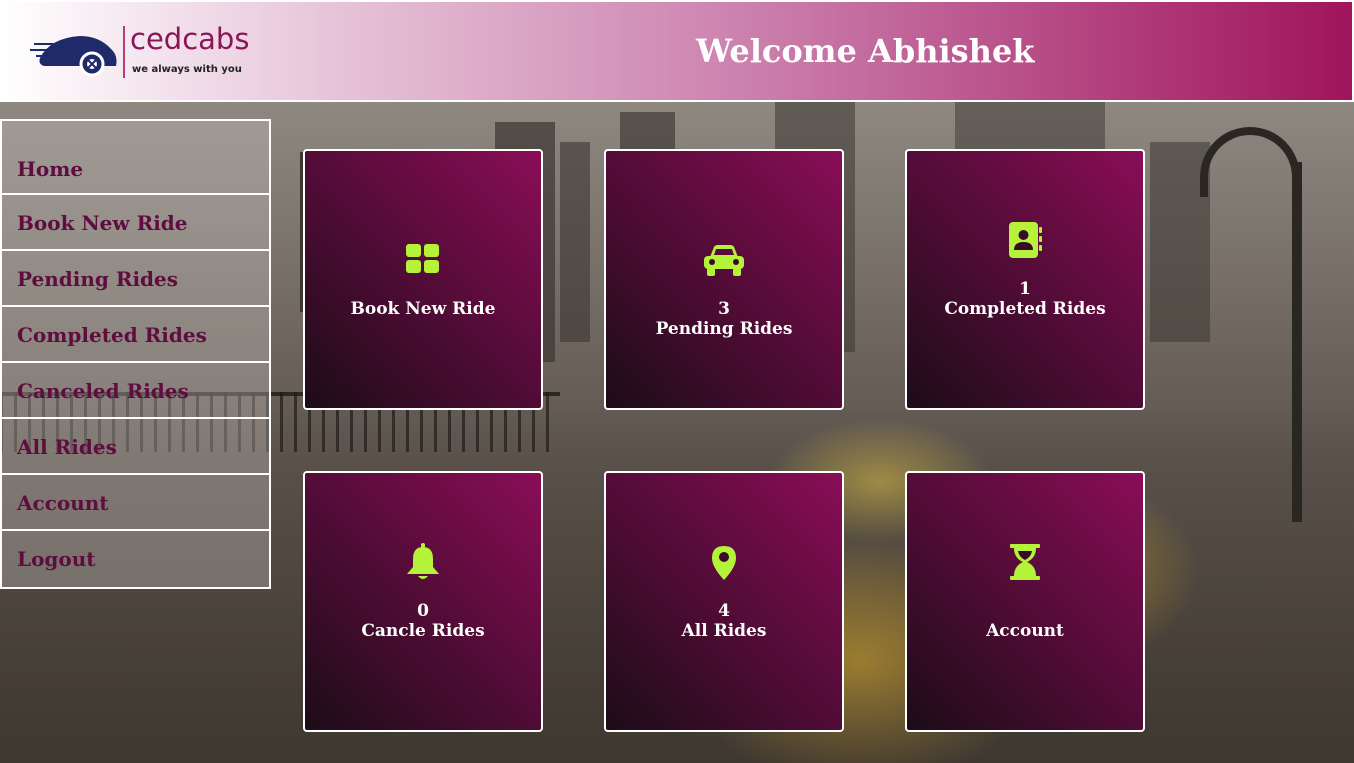 Image resolution: width=1354 pixels, height=763 pixels. What do you see at coordinates (865, 51) in the screenshot?
I see `welcome-title: Welcome Abhishek` at bounding box center [865, 51].